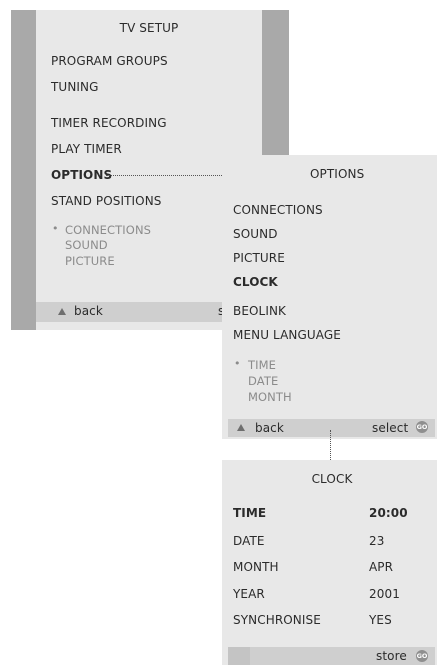 The width and height of the screenshot is (439, 667). What do you see at coordinates (90, 261) in the screenshot?
I see `sub-item-picture: PICTURE` at bounding box center [90, 261].